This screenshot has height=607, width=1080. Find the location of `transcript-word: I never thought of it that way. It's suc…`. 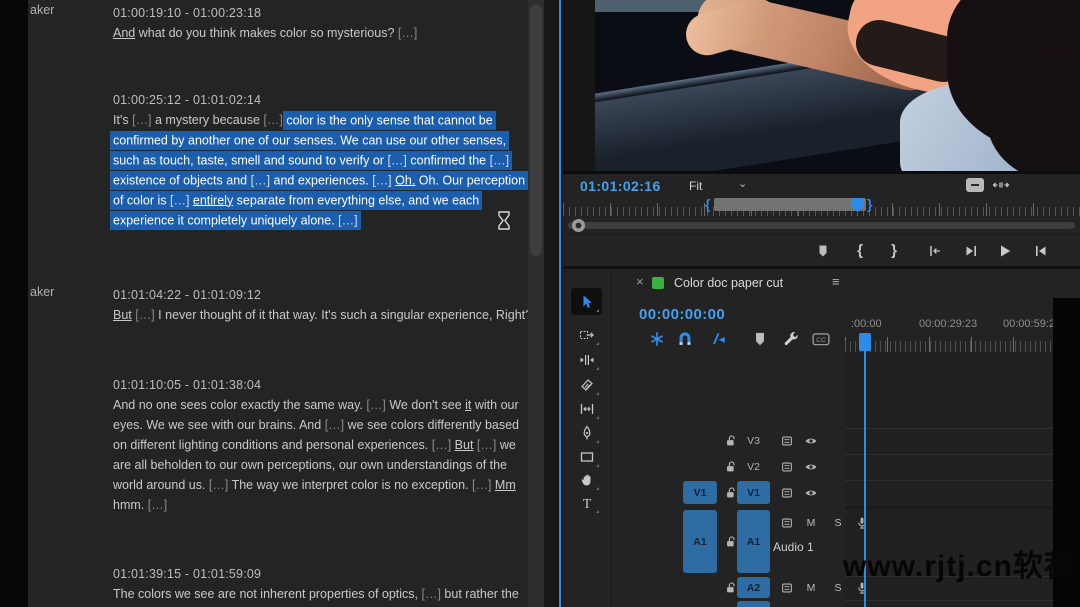

transcript-word: I never thought of it that way. It's suc… is located at coordinates (343, 315).